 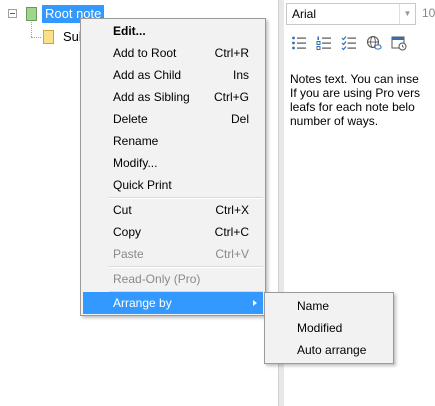 I want to click on submenu-item-label: Modified, so click(x=320, y=328).